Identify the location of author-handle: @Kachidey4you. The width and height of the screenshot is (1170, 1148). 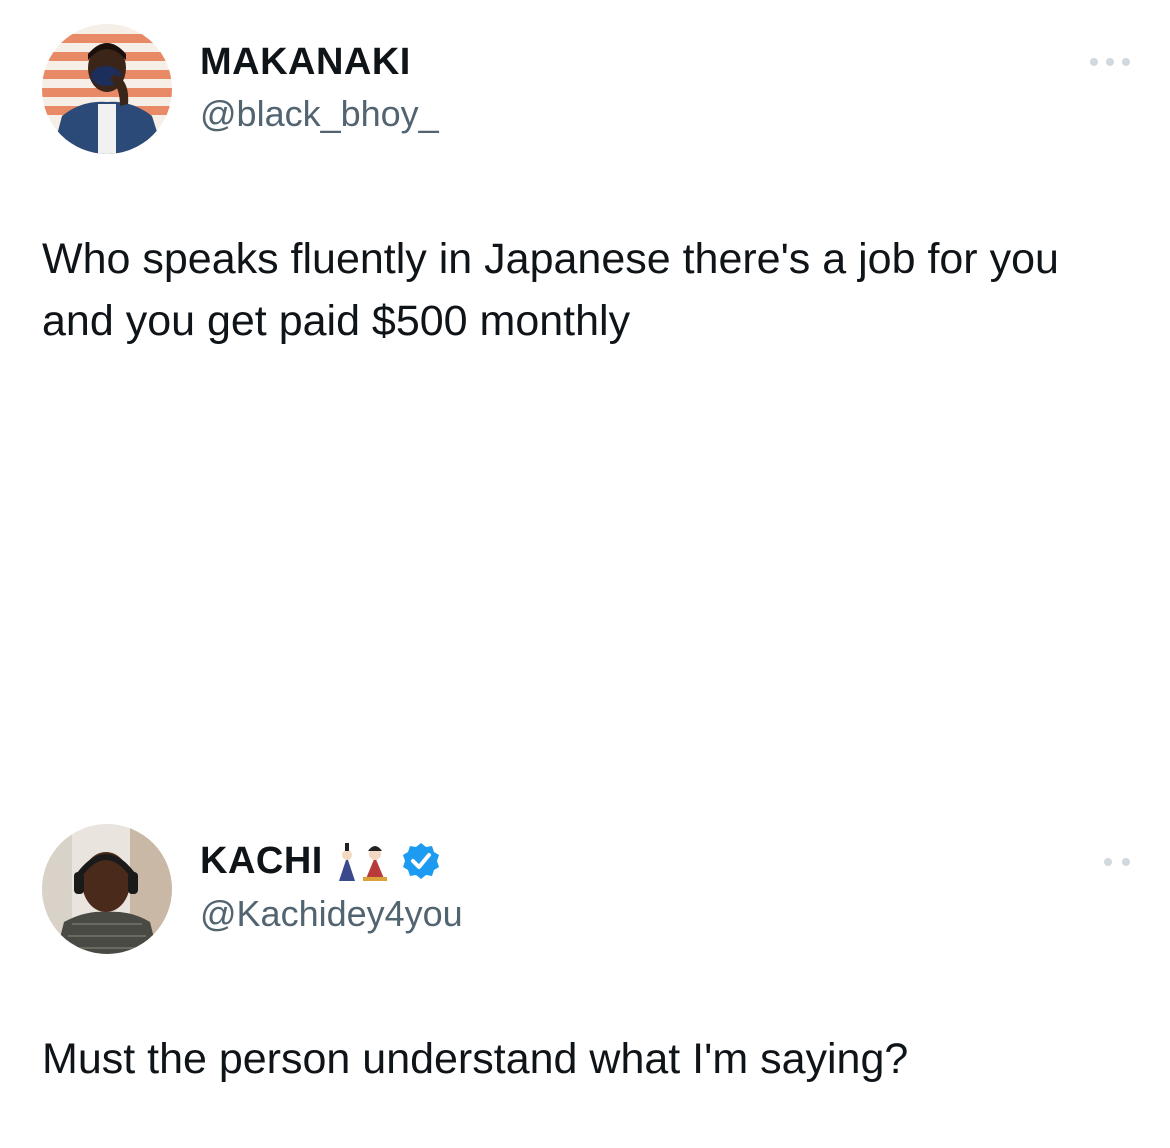
(331, 914).